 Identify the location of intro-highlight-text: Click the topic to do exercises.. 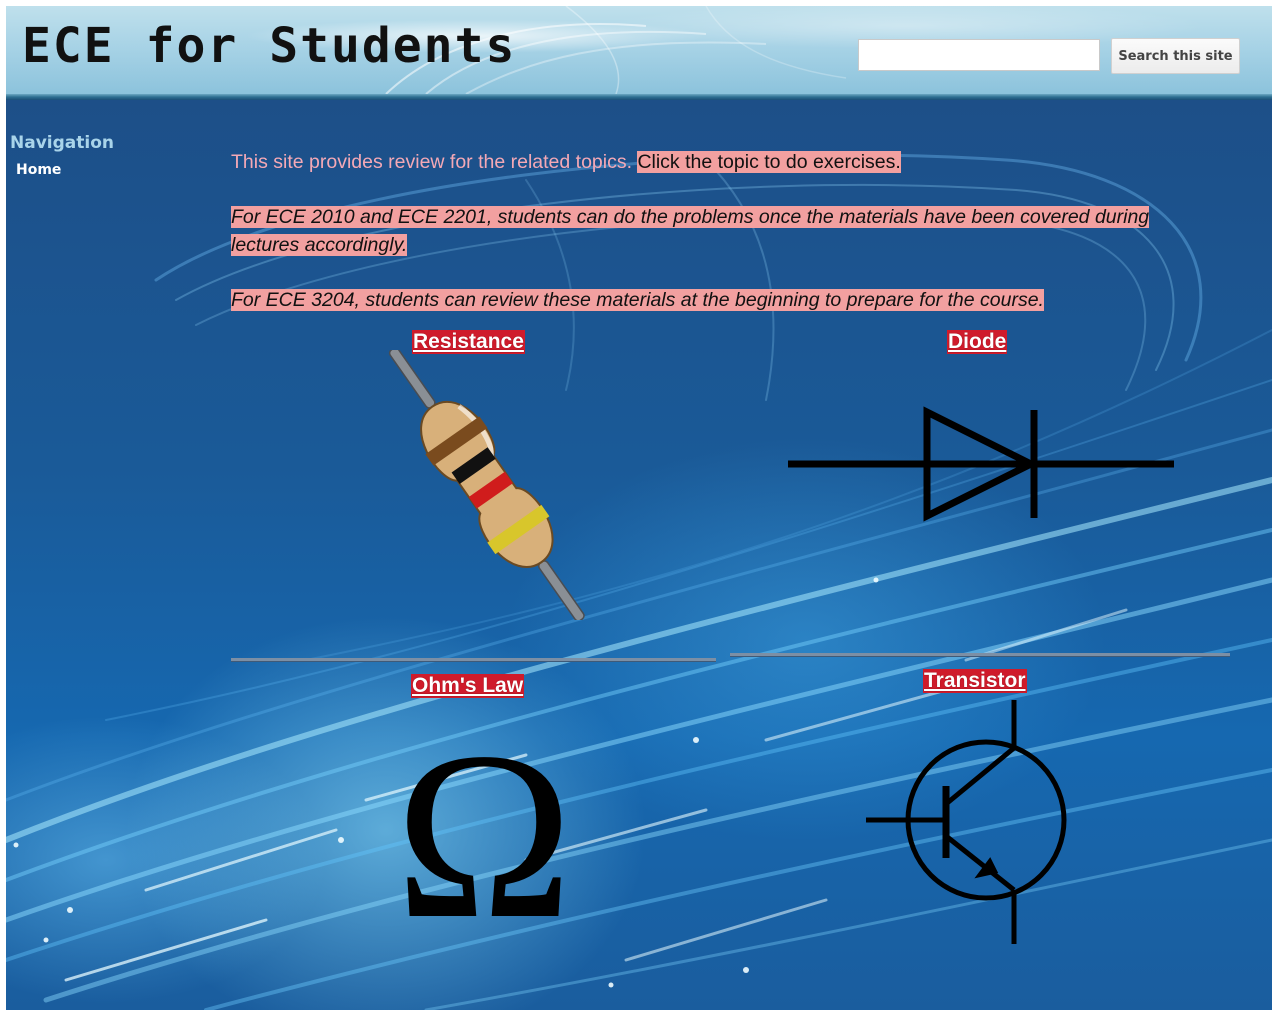
(769, 162).